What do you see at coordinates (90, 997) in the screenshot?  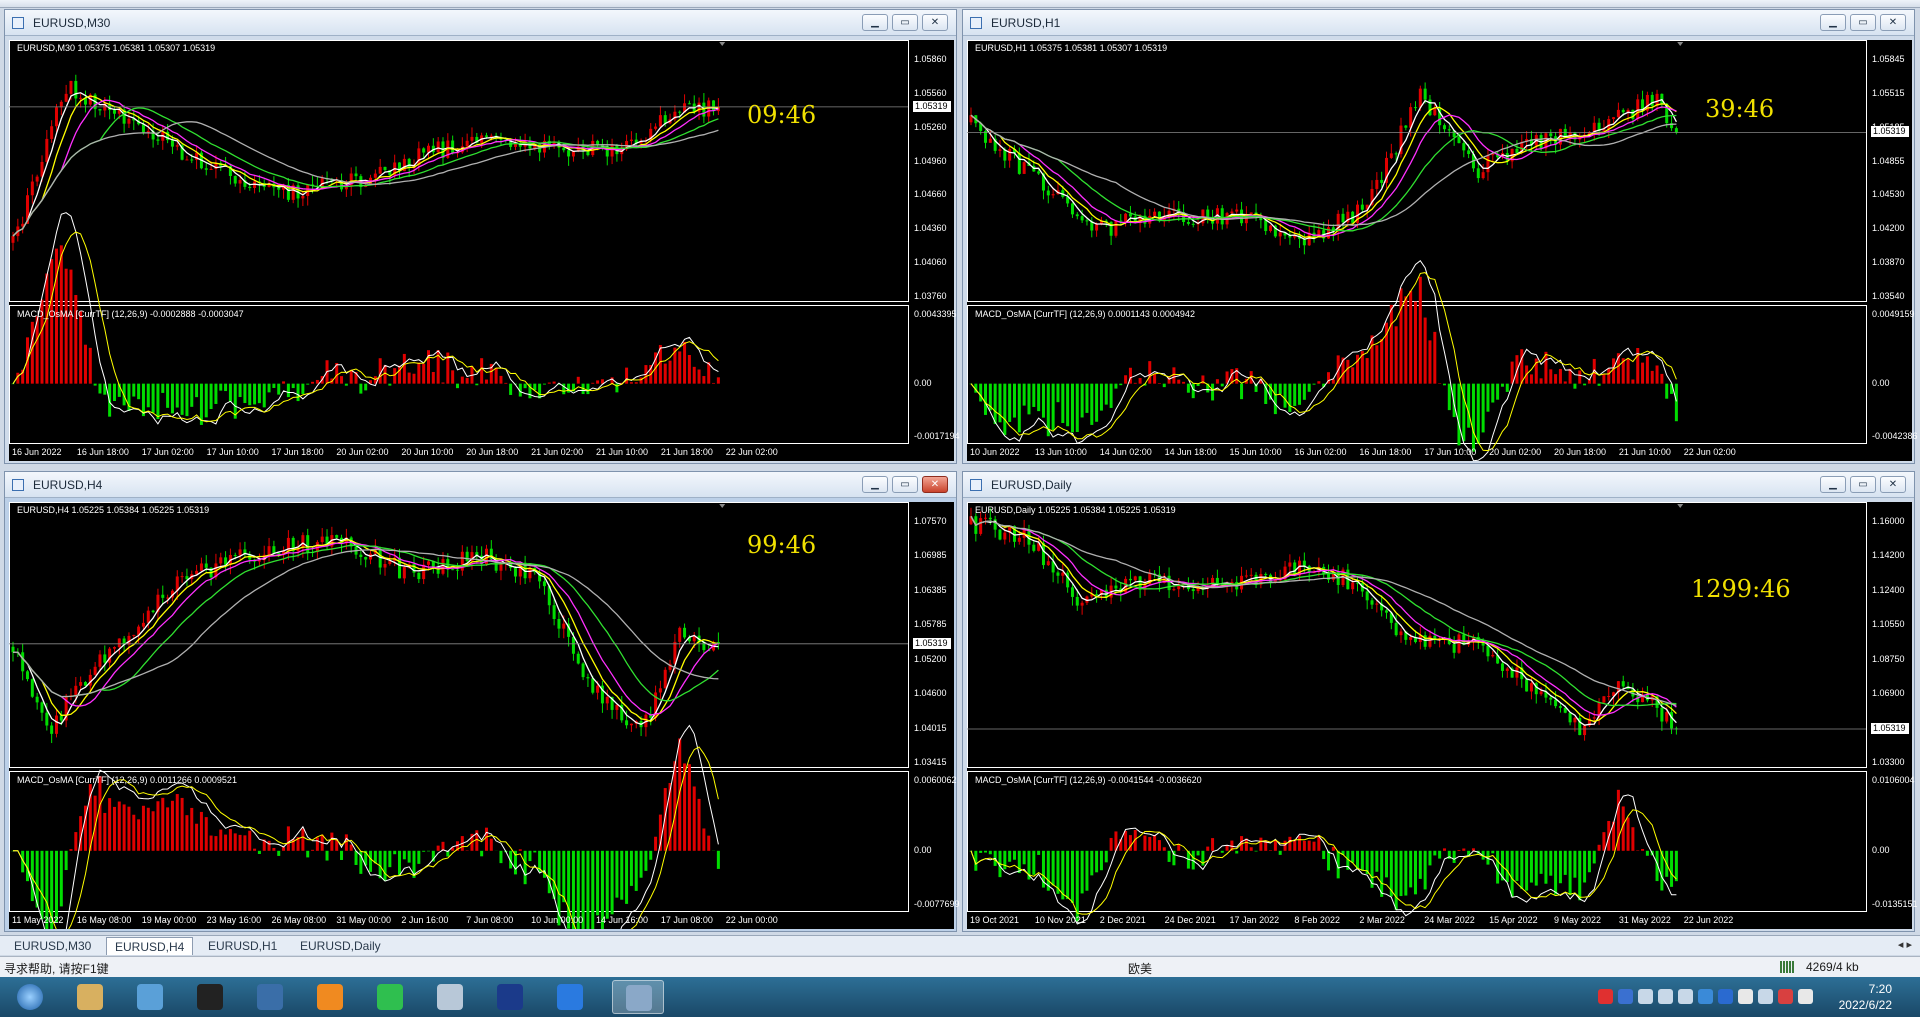 I see `folder-taskbar-button` at bounding box center [90, 997].